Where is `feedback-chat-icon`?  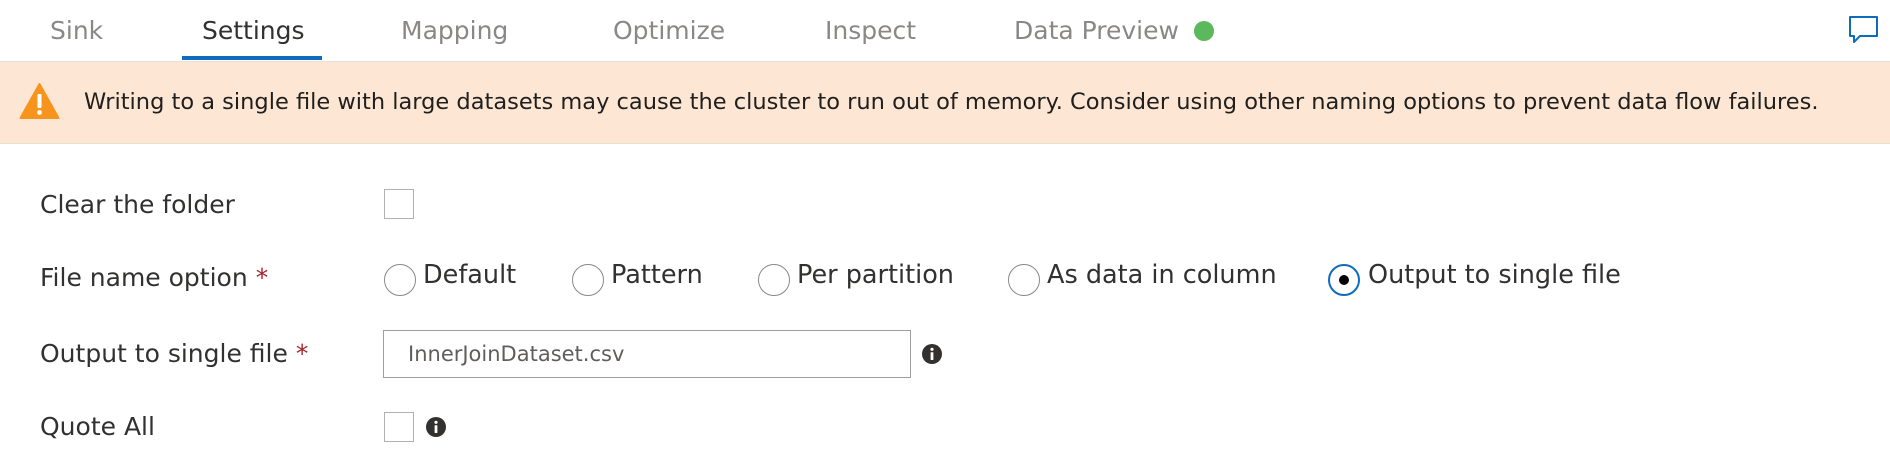
feedback-chat-icon is located at coordinates (1863, 29).